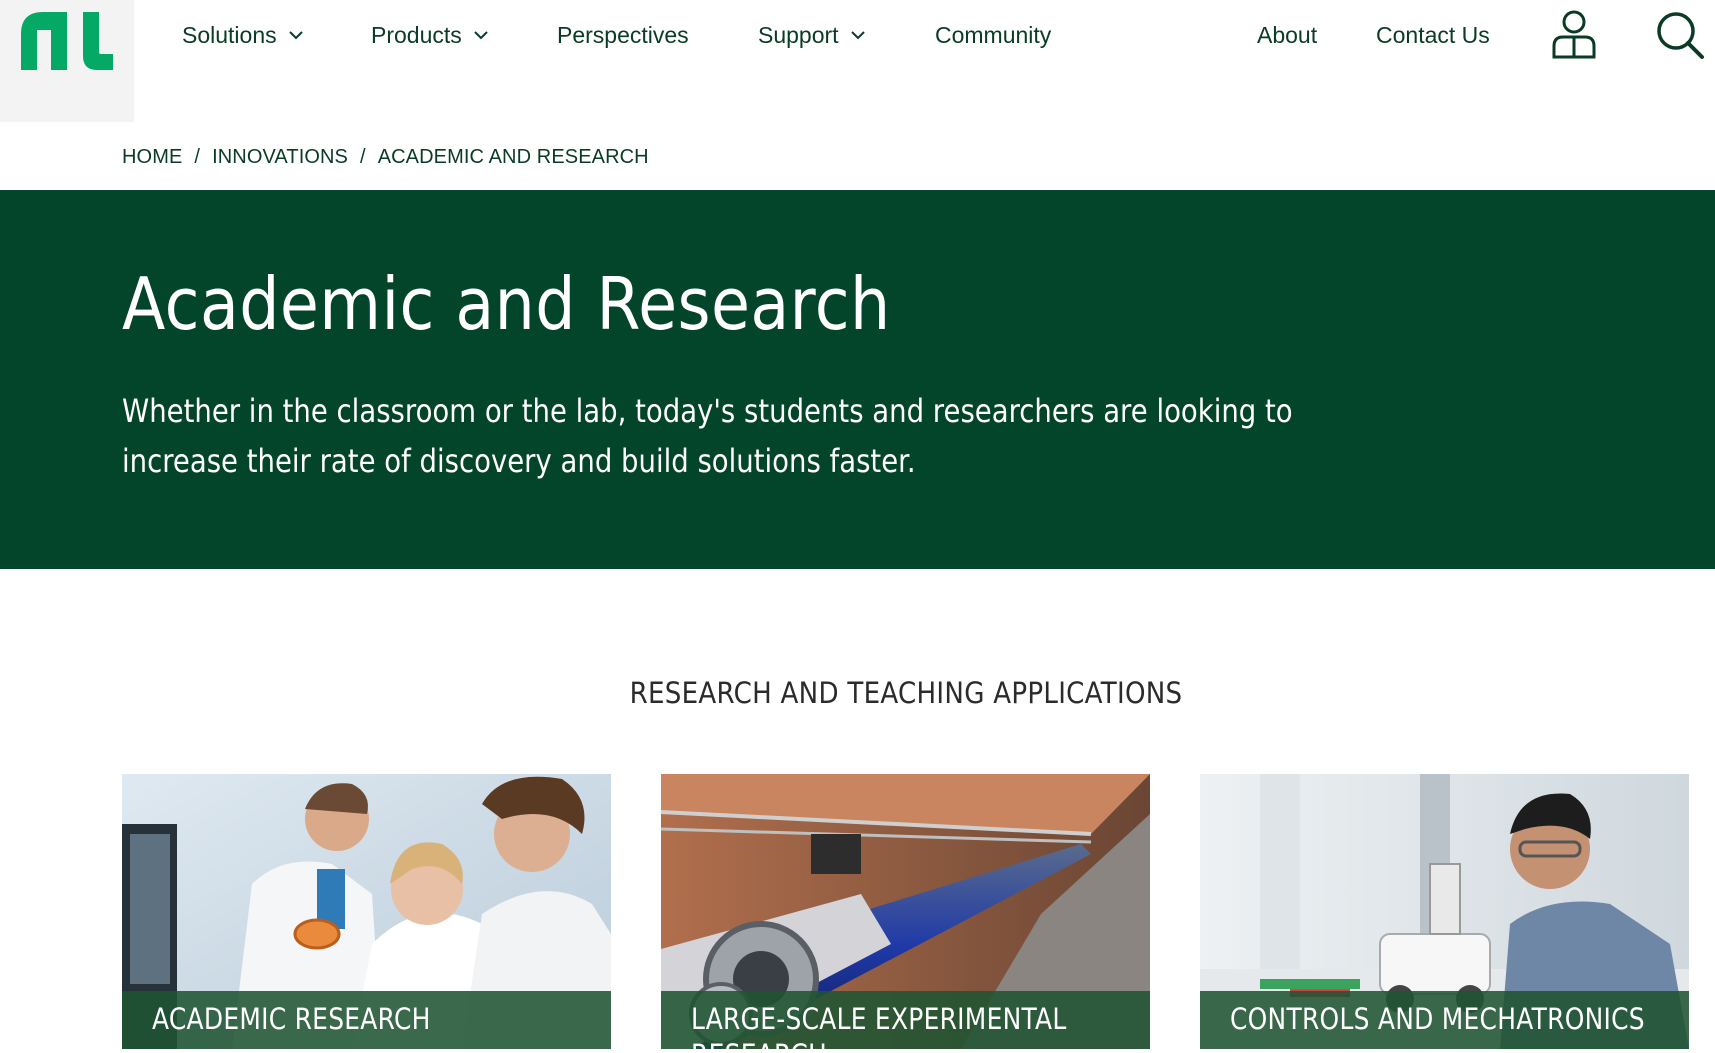  Describe the element at coordinates (416, 34) in the screenshot. I see `nav-products-label: Products` at that location.